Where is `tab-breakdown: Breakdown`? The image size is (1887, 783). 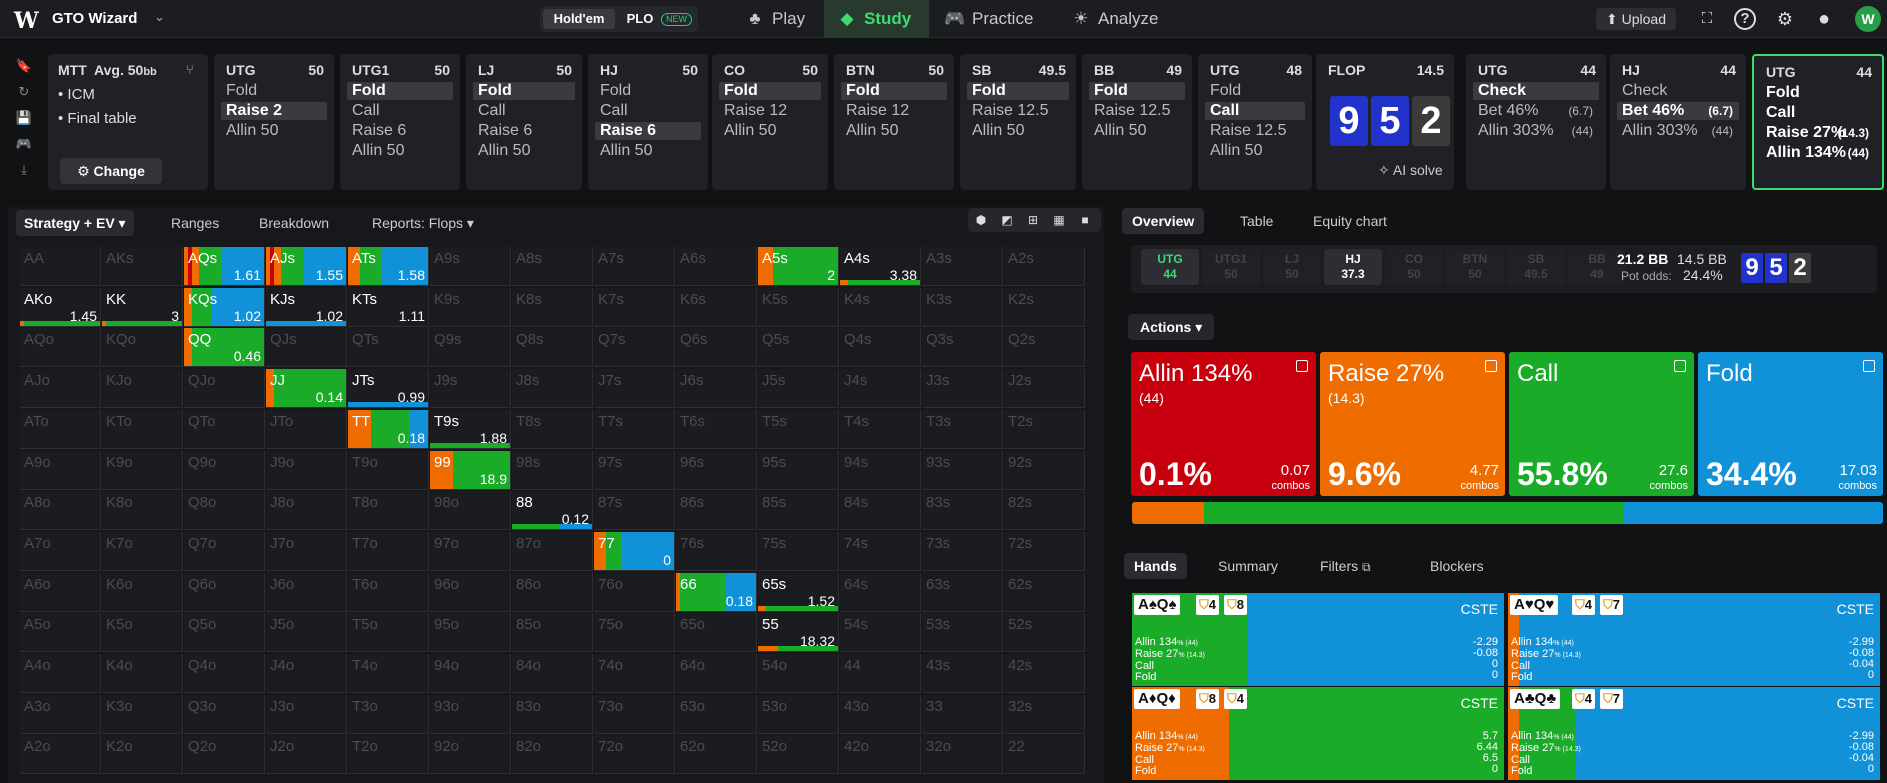
tab-breakdown: Breakdown is located at coordinates (294, 223).